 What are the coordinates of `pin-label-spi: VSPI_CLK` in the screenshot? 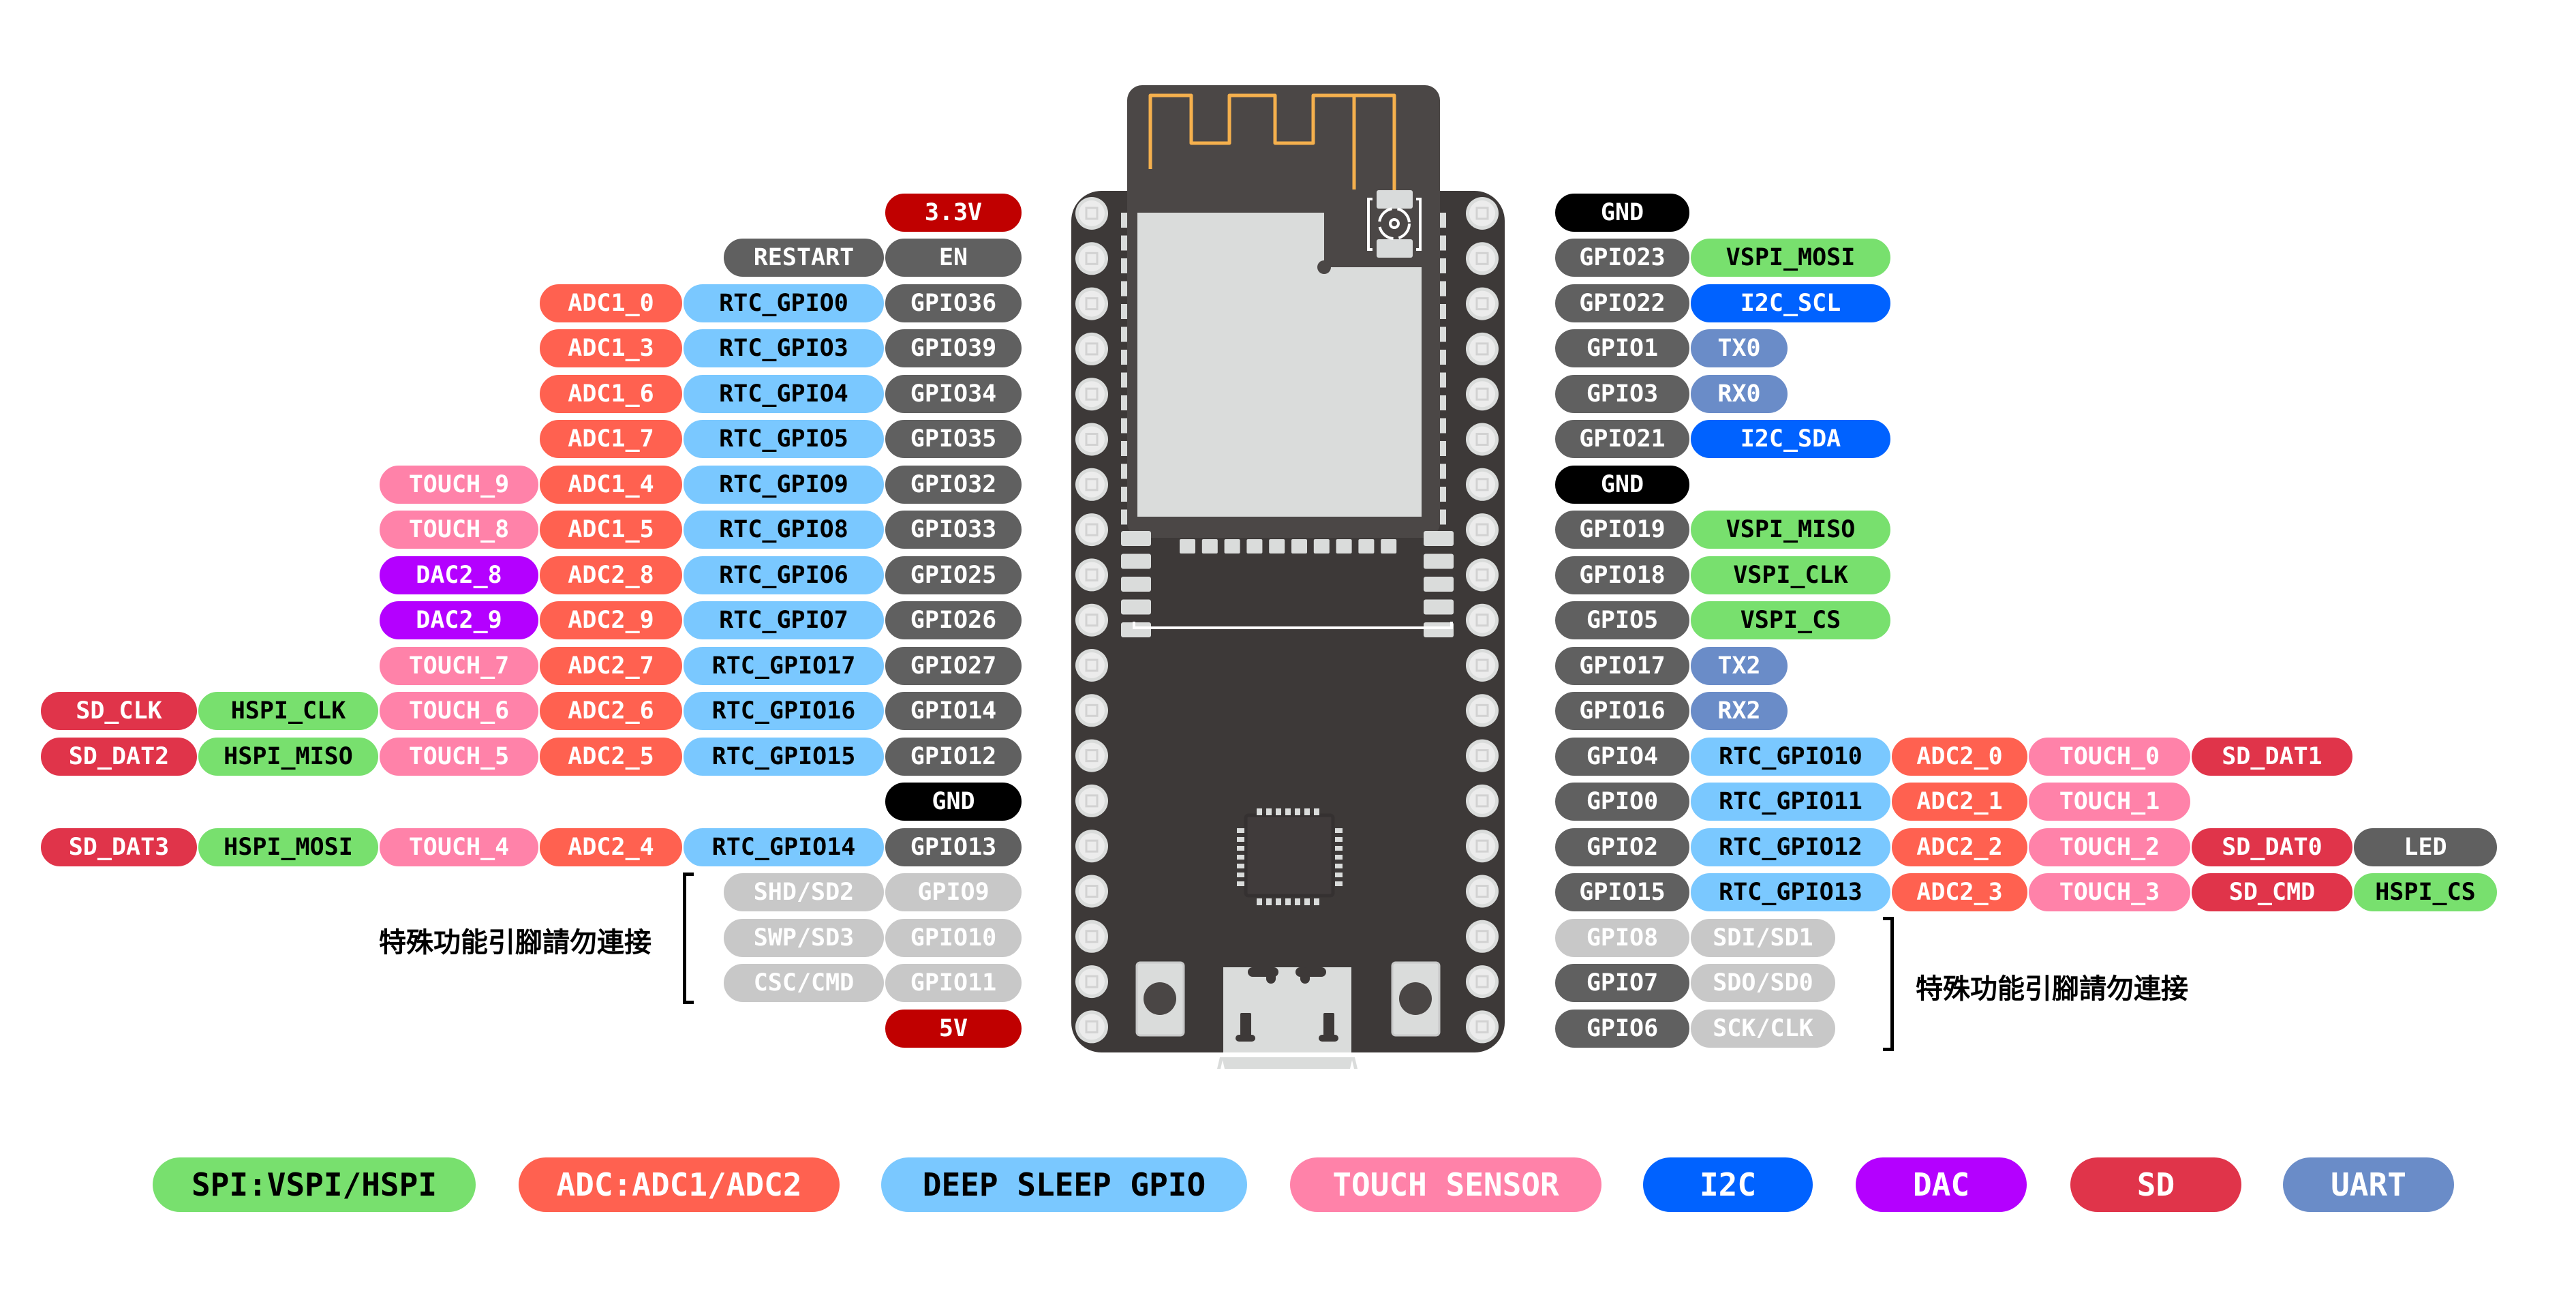 It's located at (1791, 575).